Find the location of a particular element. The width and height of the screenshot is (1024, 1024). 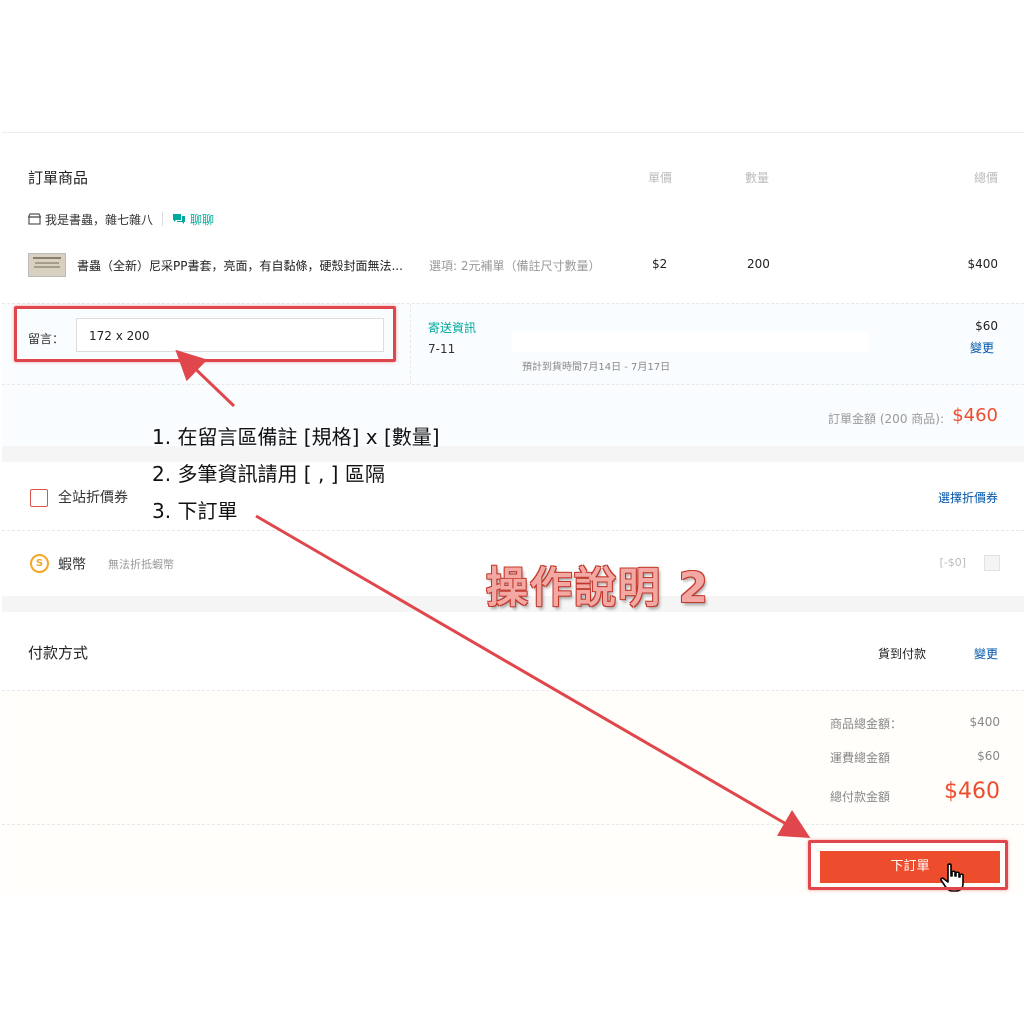

message-highlight-box is located at coordinates (205, 334).